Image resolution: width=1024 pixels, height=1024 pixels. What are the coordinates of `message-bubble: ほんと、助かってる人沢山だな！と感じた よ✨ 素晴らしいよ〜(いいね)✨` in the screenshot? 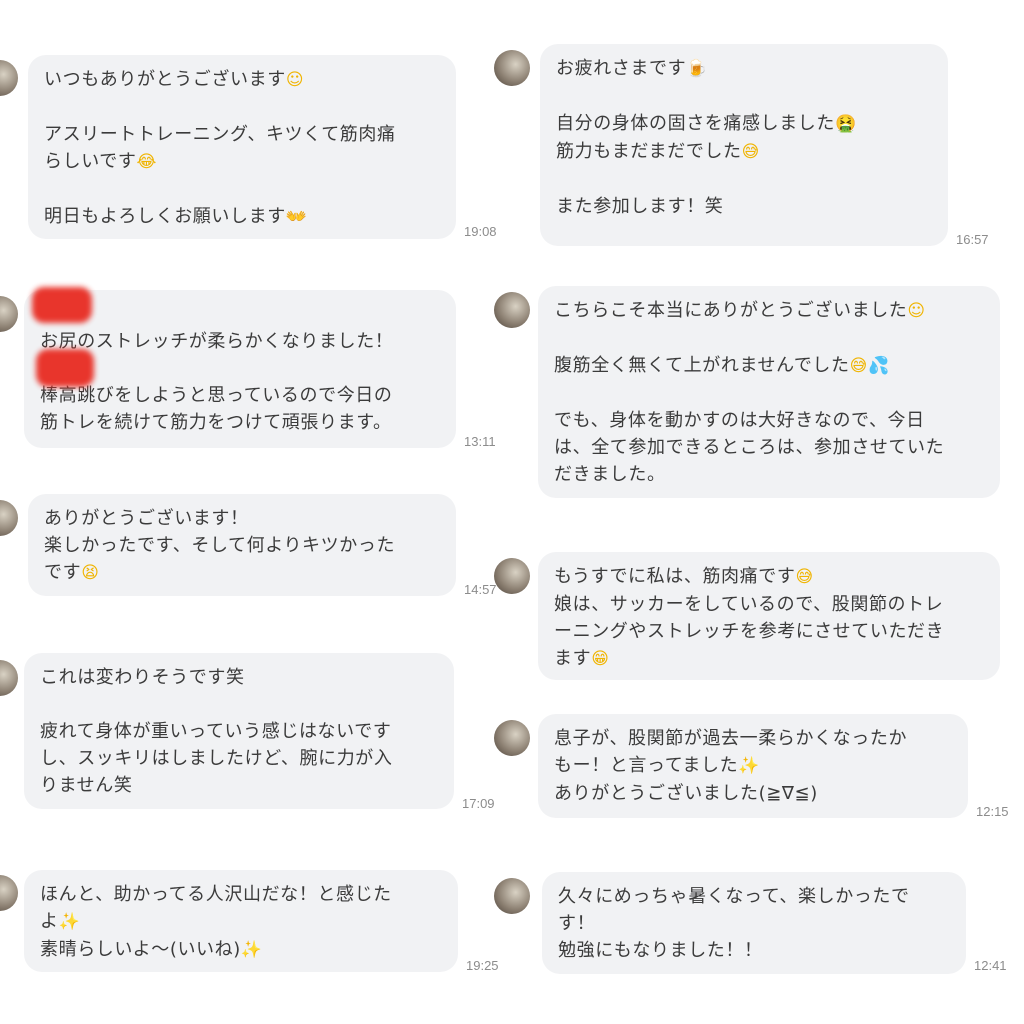 It's located at (241, 921).